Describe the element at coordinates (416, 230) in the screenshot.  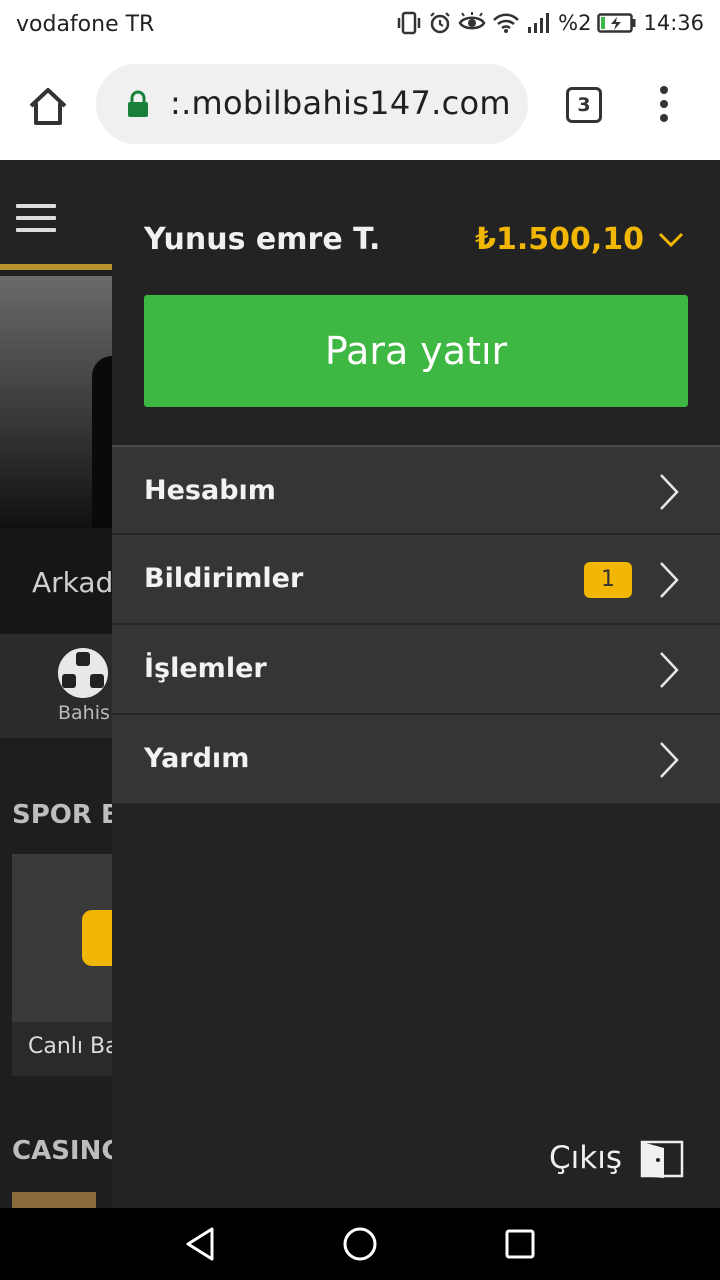
I see `user-header: Yunus emre T. ₺1.500,10` at that location.